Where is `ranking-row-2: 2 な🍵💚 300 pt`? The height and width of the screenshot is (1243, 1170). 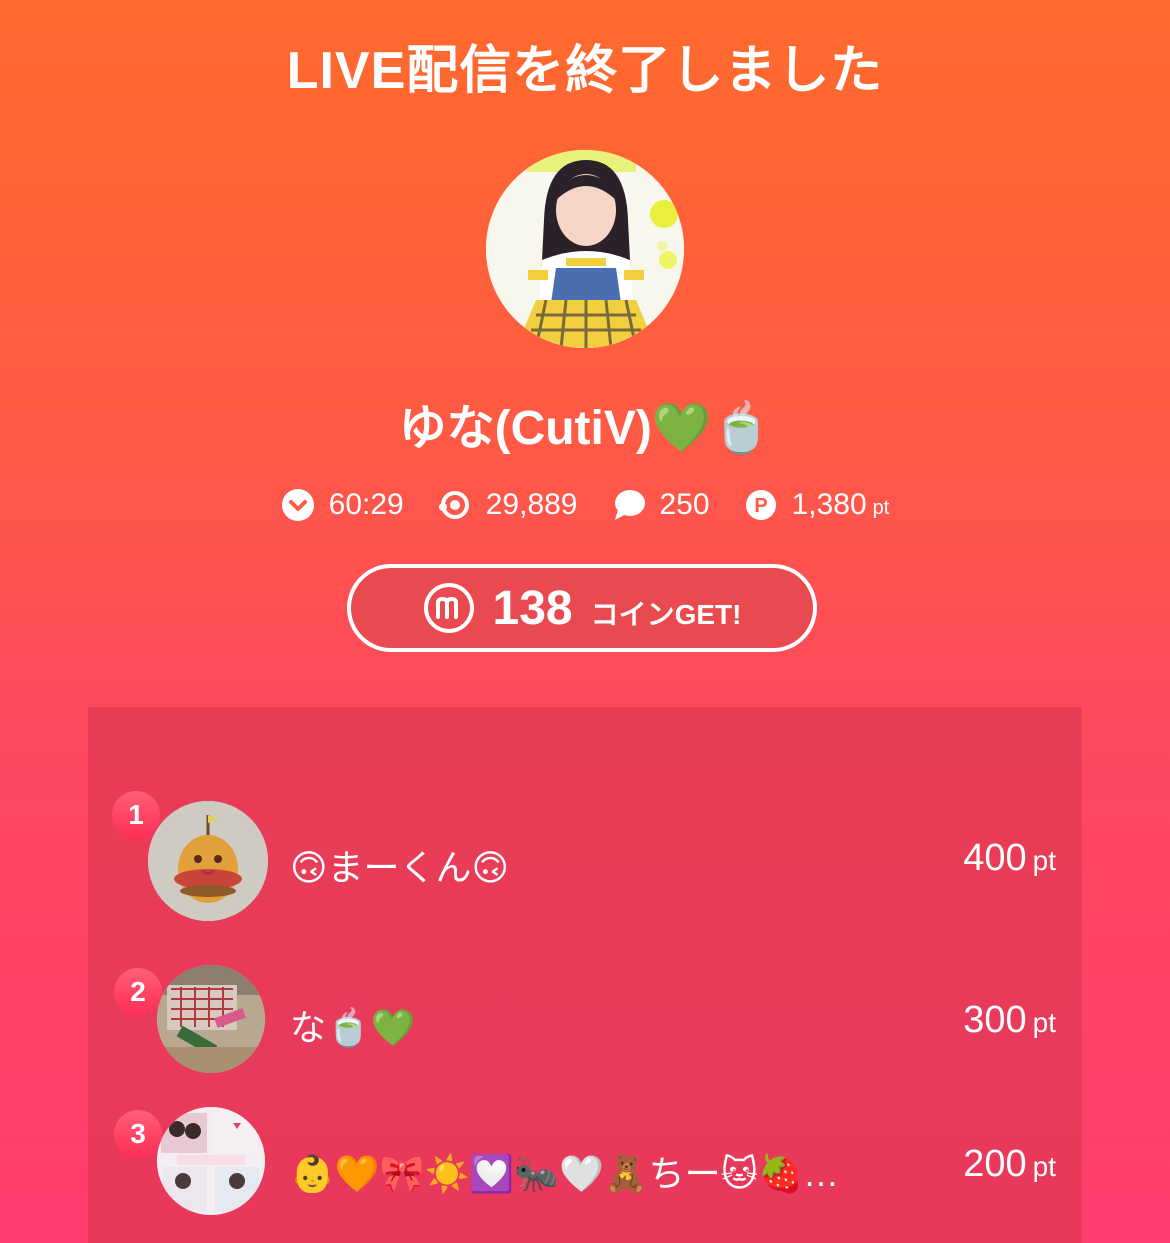 ranking-row-2: 2 な🍵💚 300 pt is located at coordinates (585, 1025).